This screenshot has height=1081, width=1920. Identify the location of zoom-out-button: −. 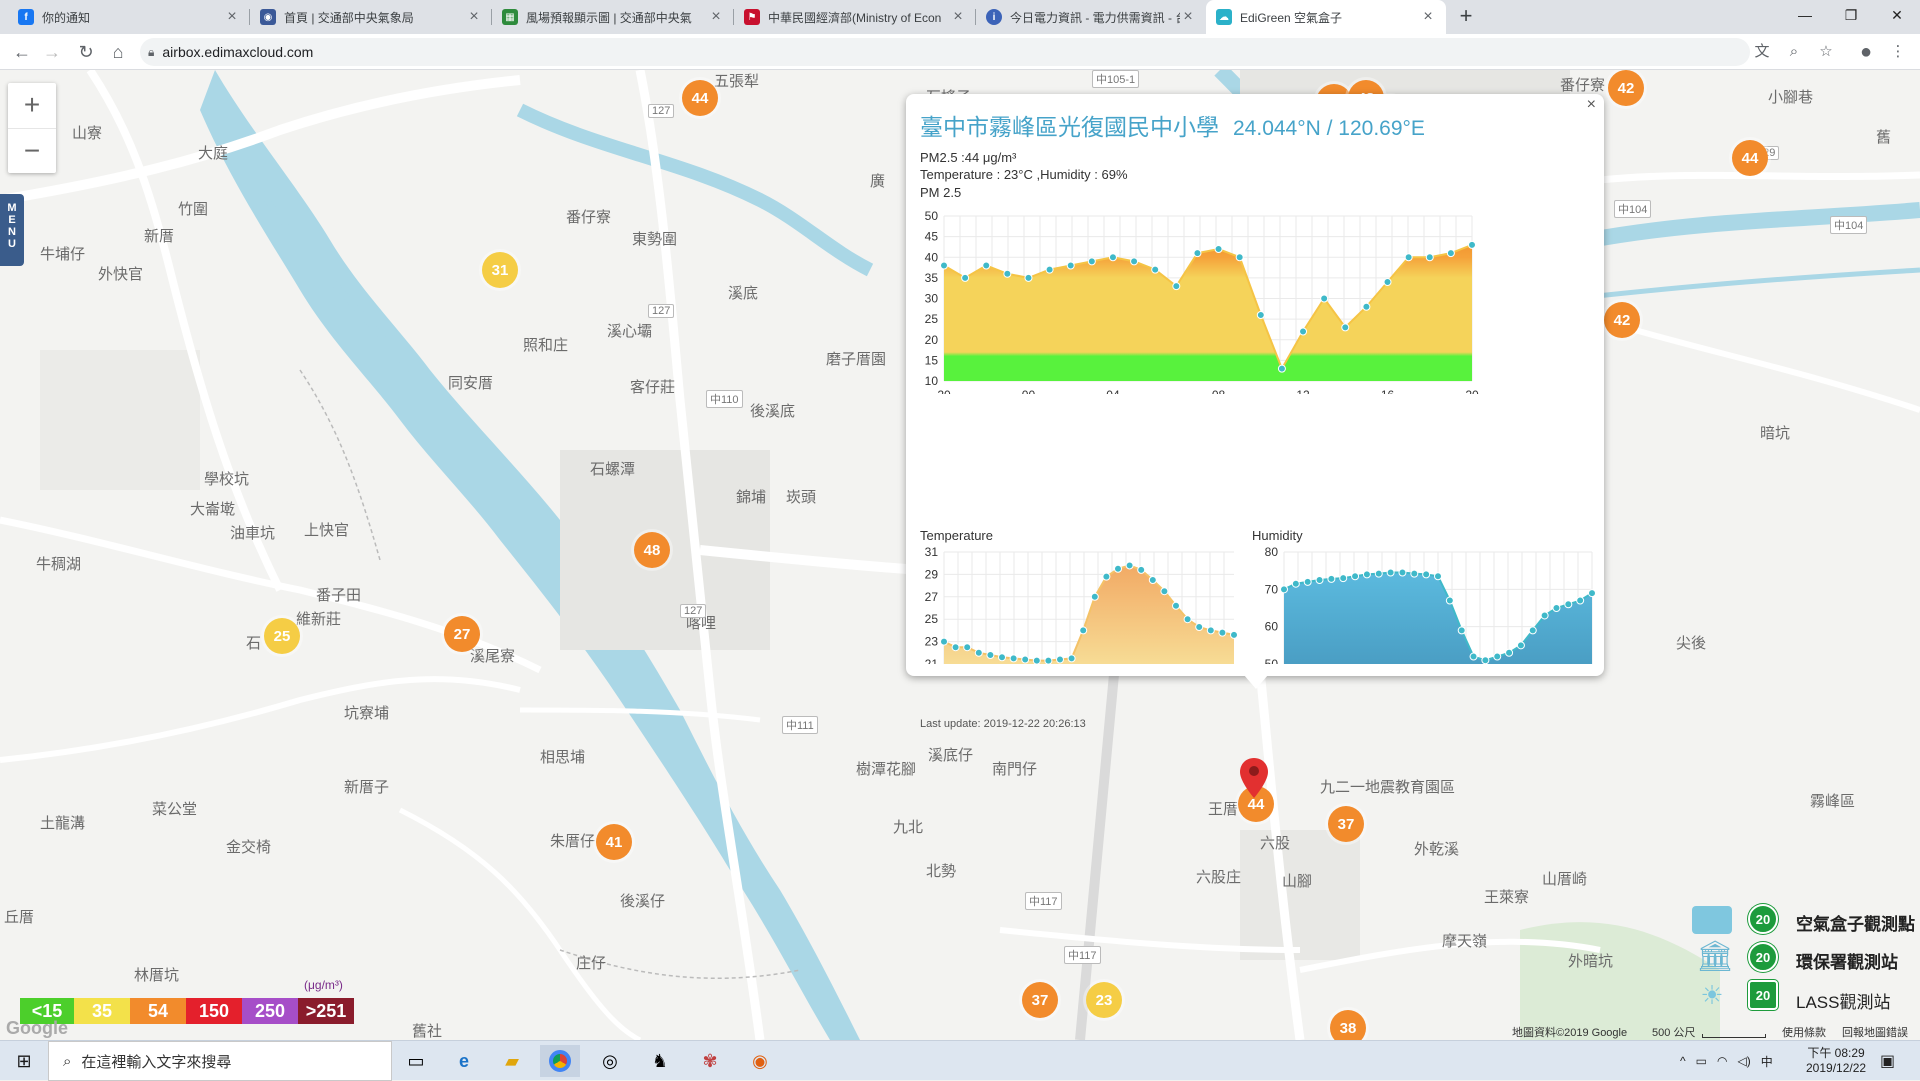
(32, 150).